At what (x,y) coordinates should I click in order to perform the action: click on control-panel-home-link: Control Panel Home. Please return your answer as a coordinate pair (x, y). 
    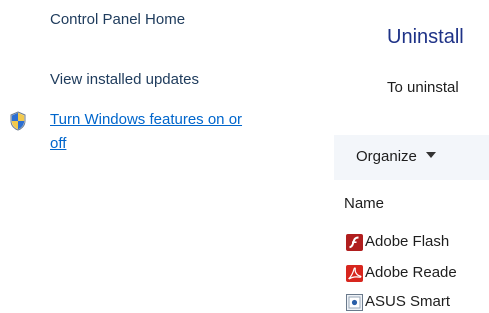
    Looking at the image, I should click on (117, 20).